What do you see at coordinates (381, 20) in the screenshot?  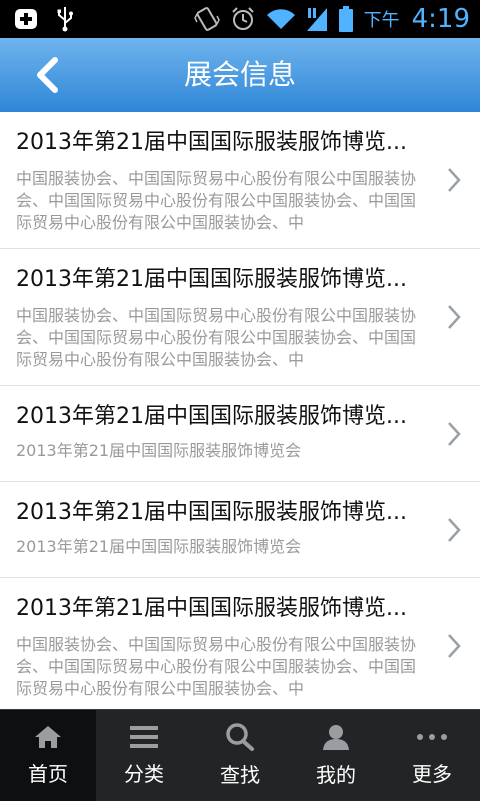 I see `status-ampm: 下午` at bounding box center [381, 20].